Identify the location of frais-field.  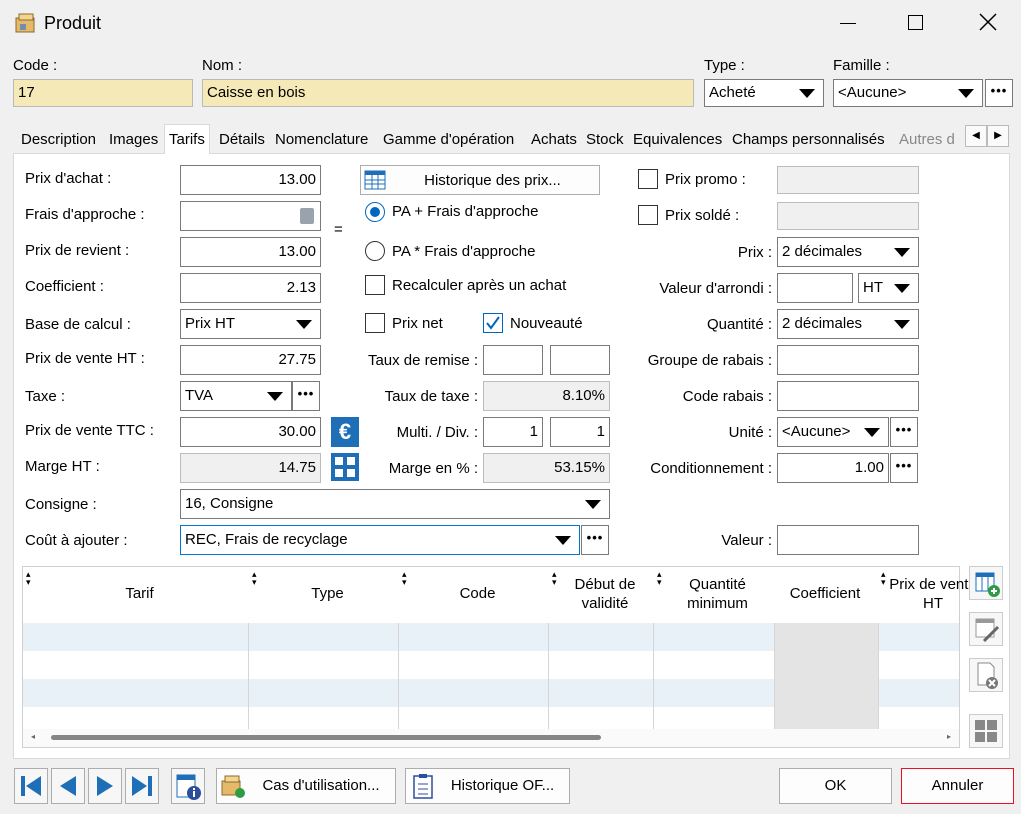
(250, 216).